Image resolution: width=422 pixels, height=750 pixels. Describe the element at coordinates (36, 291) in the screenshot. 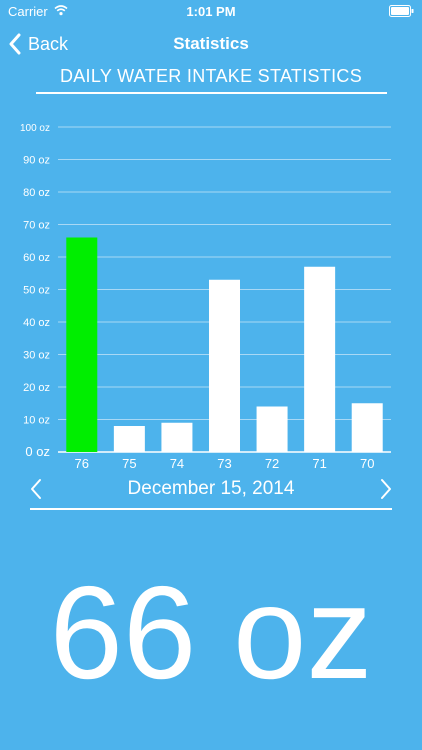

I see `y-tick-label: 50 oz` at that location.